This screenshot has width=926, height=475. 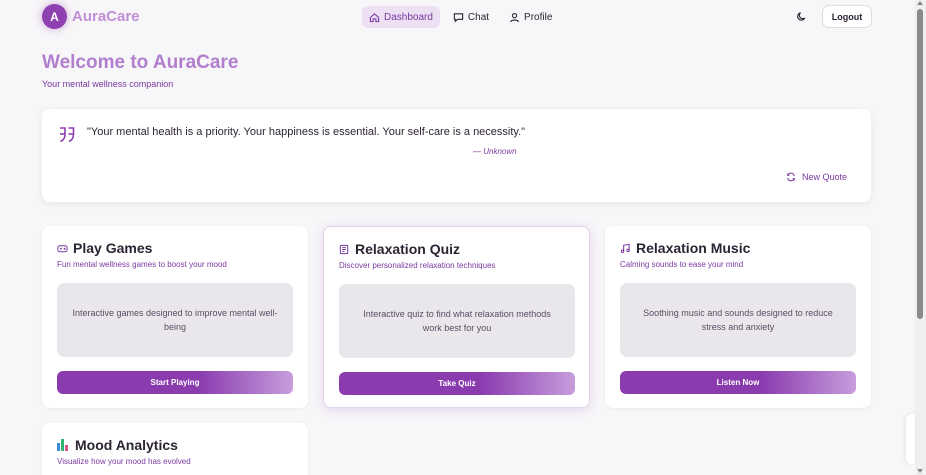 I want to click on card-header: Relaxation Quiz, so click(x=399, y=249).